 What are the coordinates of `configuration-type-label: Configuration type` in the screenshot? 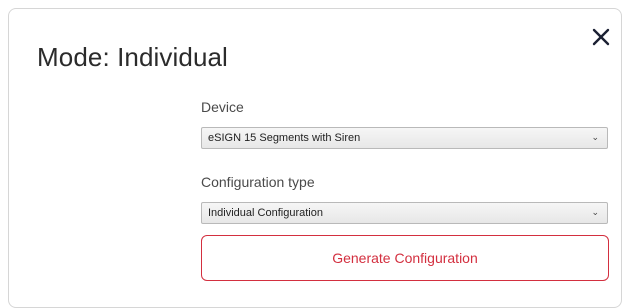 It's located at (258, 182).